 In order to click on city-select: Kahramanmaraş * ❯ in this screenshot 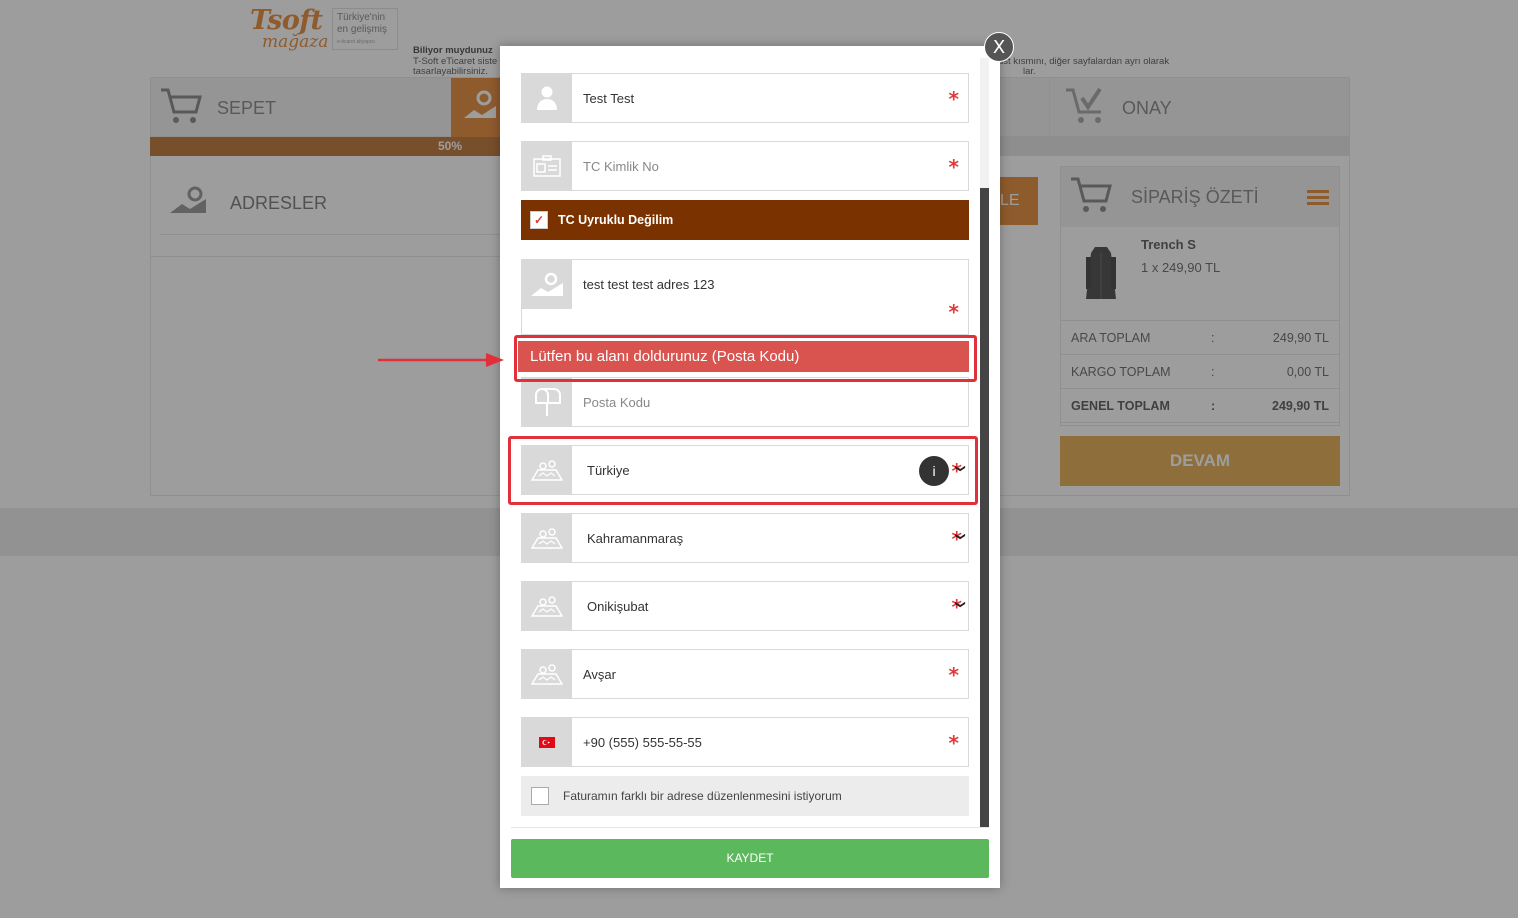, I will do `click(745, 538)`.